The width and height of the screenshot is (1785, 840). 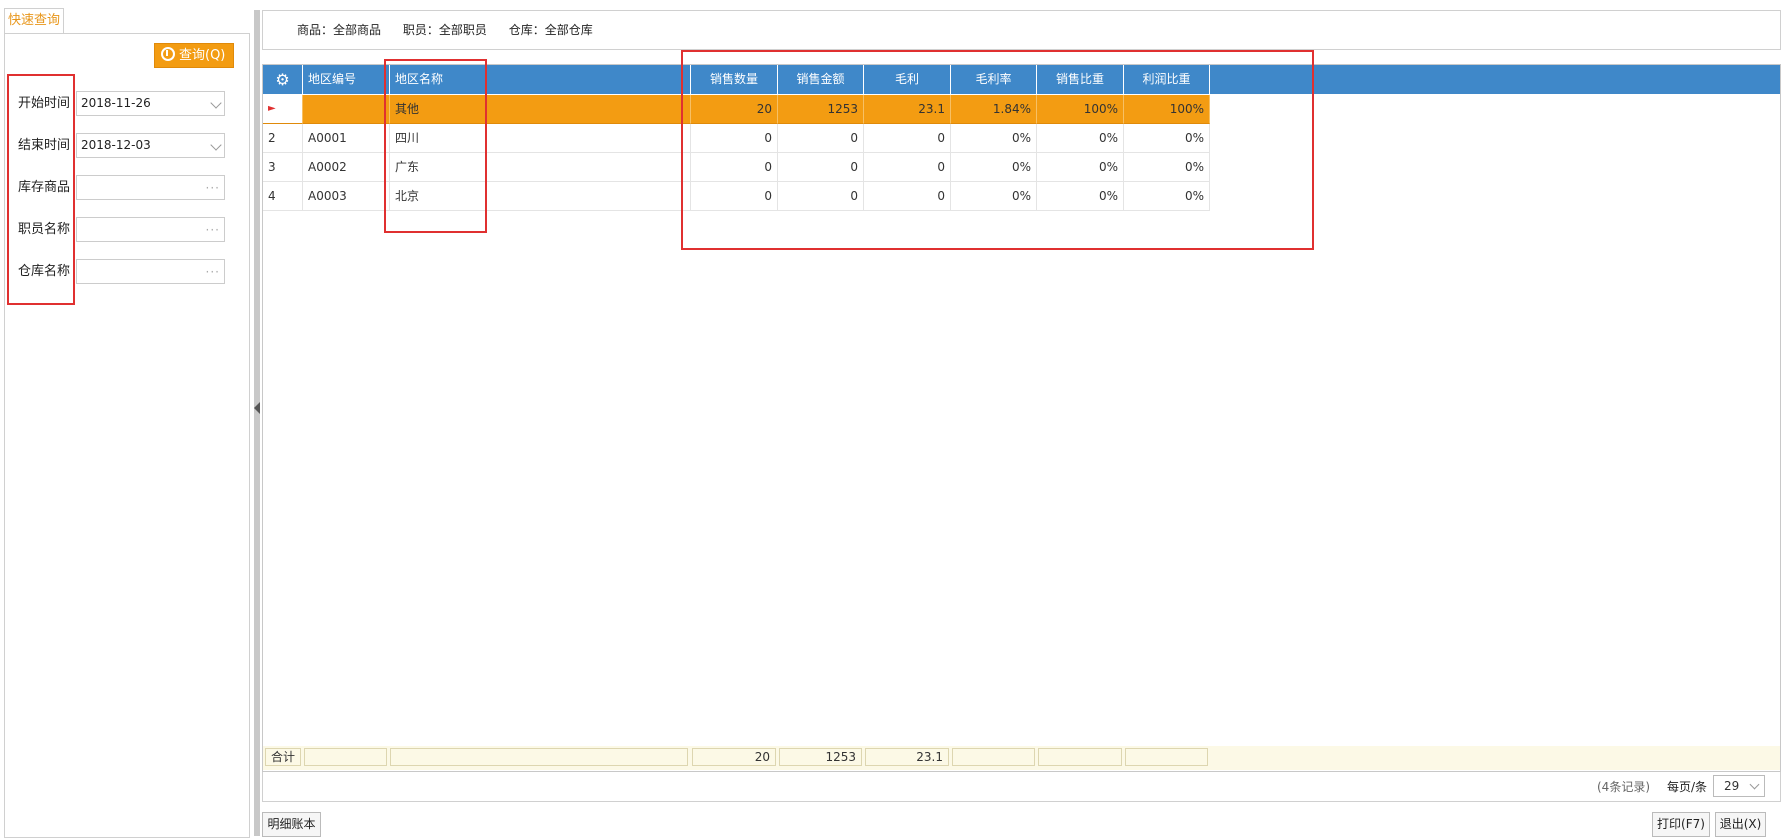 What do you see at coordinates (1021, 30) in the screenshot?
I see `filter-summary-bar: 商品：全部商品 职员：全部职员 仓库：全部仓库` at bounding box center [1021, 30].